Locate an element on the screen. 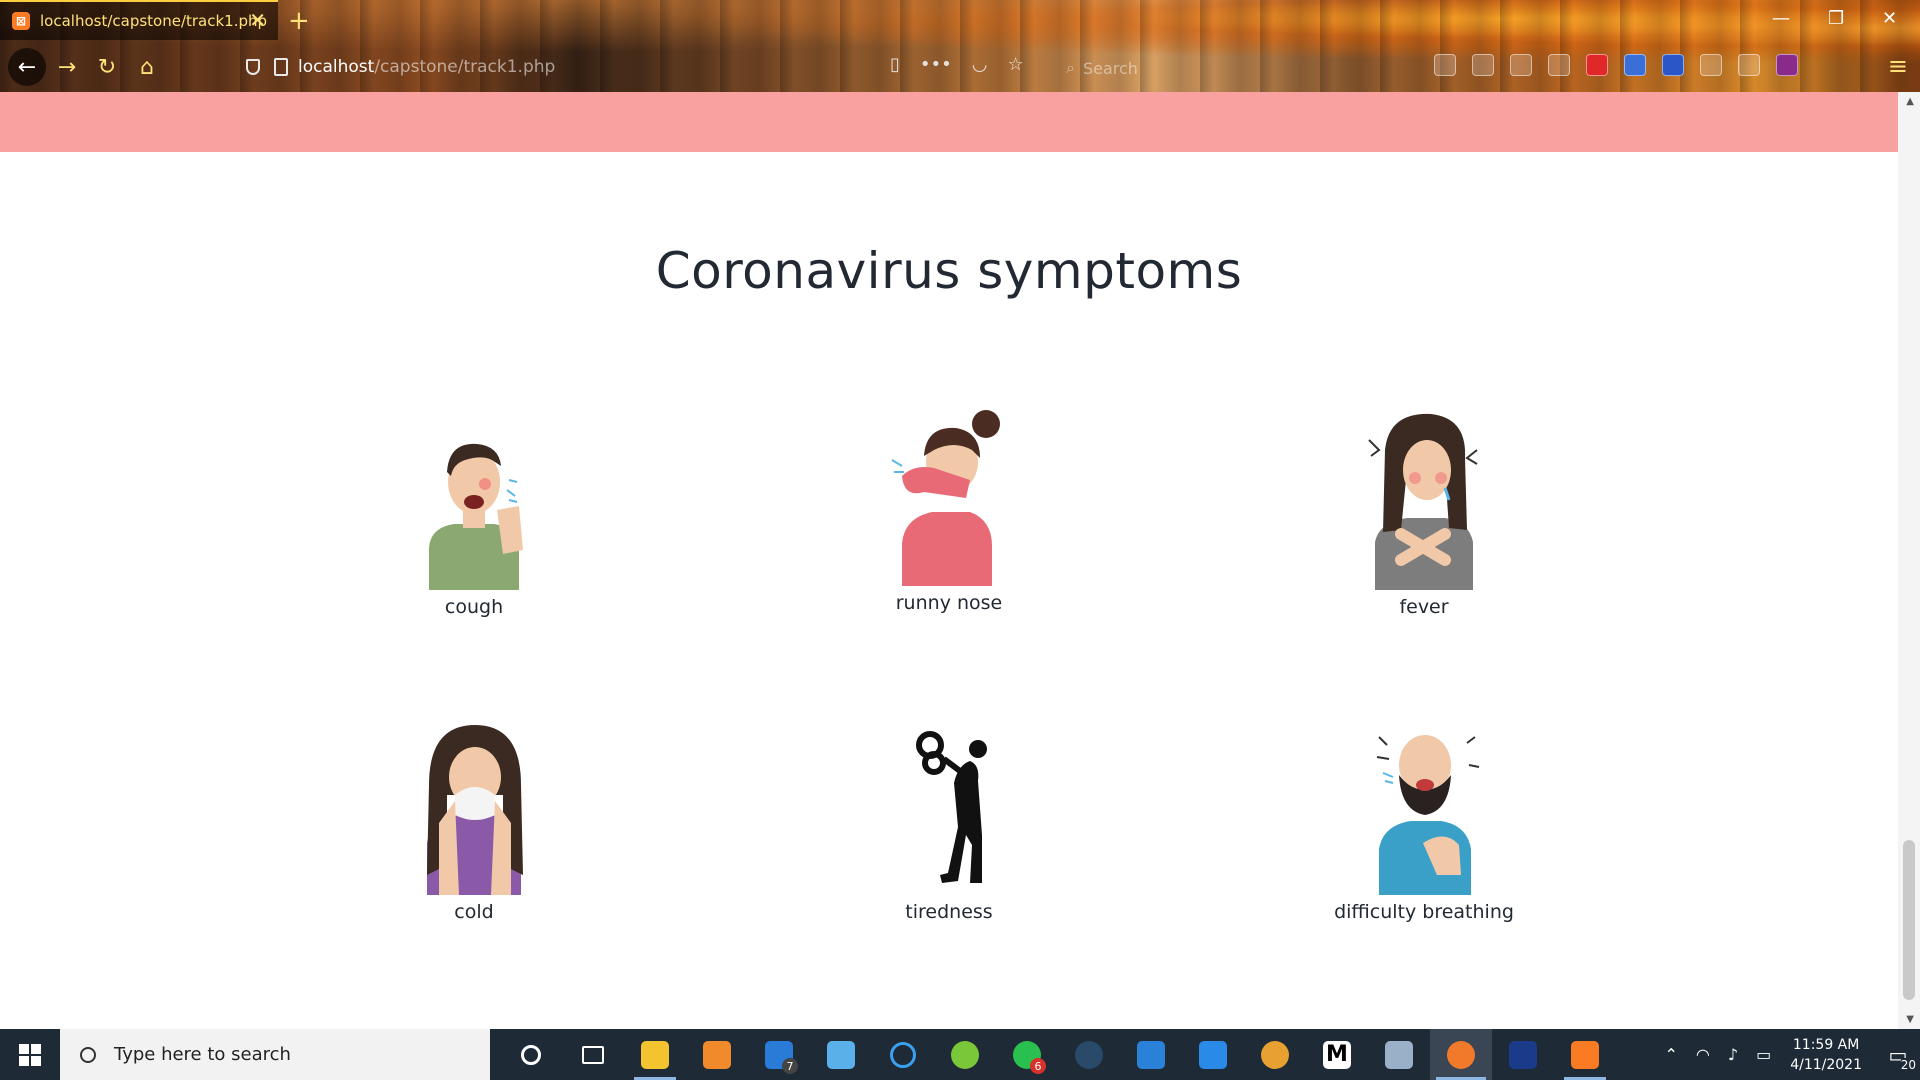  windows-logo-icon is located at coordinates (30, 1054).